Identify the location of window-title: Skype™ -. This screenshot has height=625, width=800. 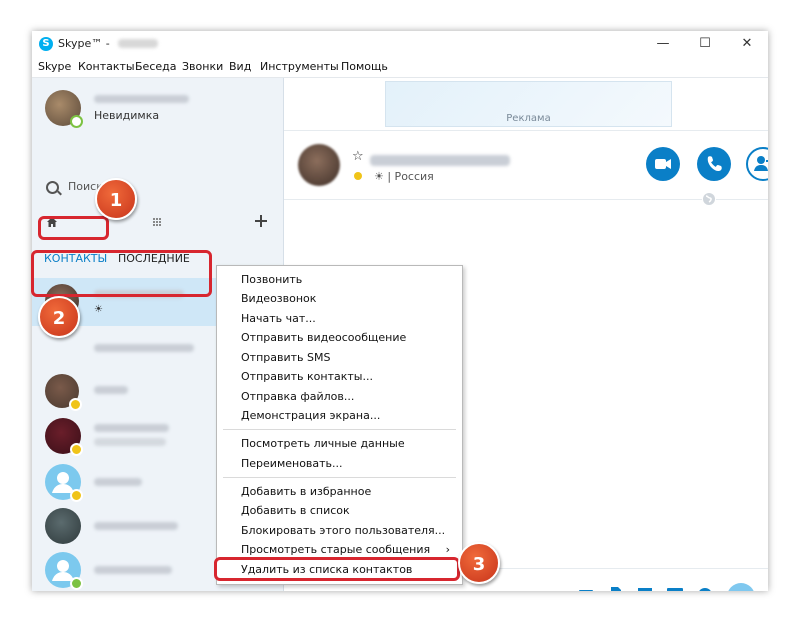
(84, 43).